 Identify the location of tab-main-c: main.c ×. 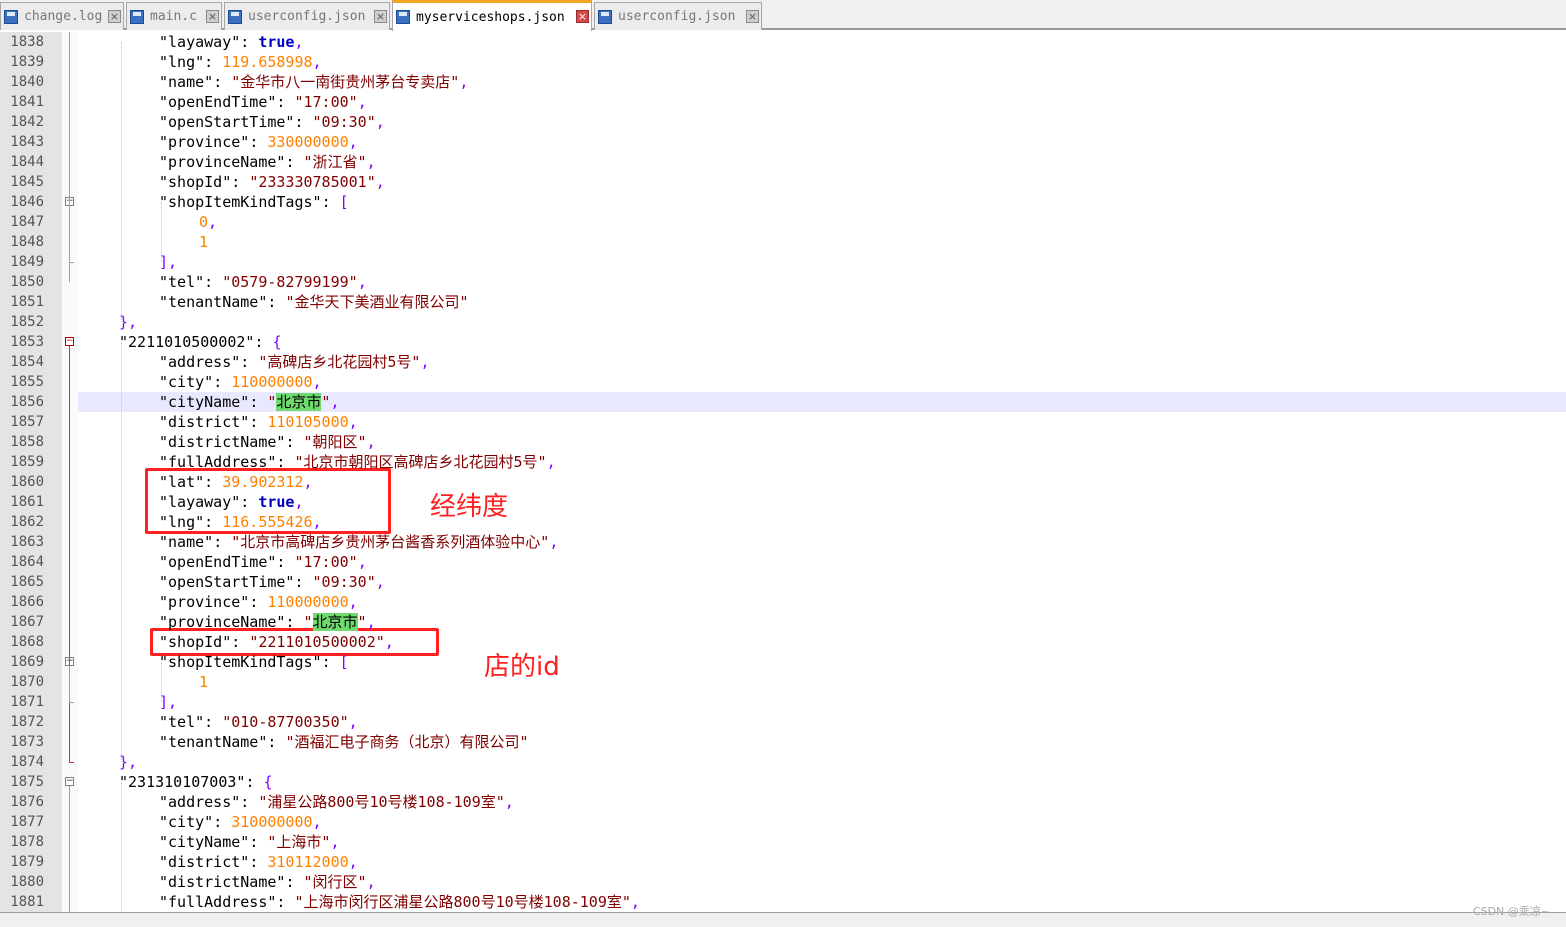
(174, 16).